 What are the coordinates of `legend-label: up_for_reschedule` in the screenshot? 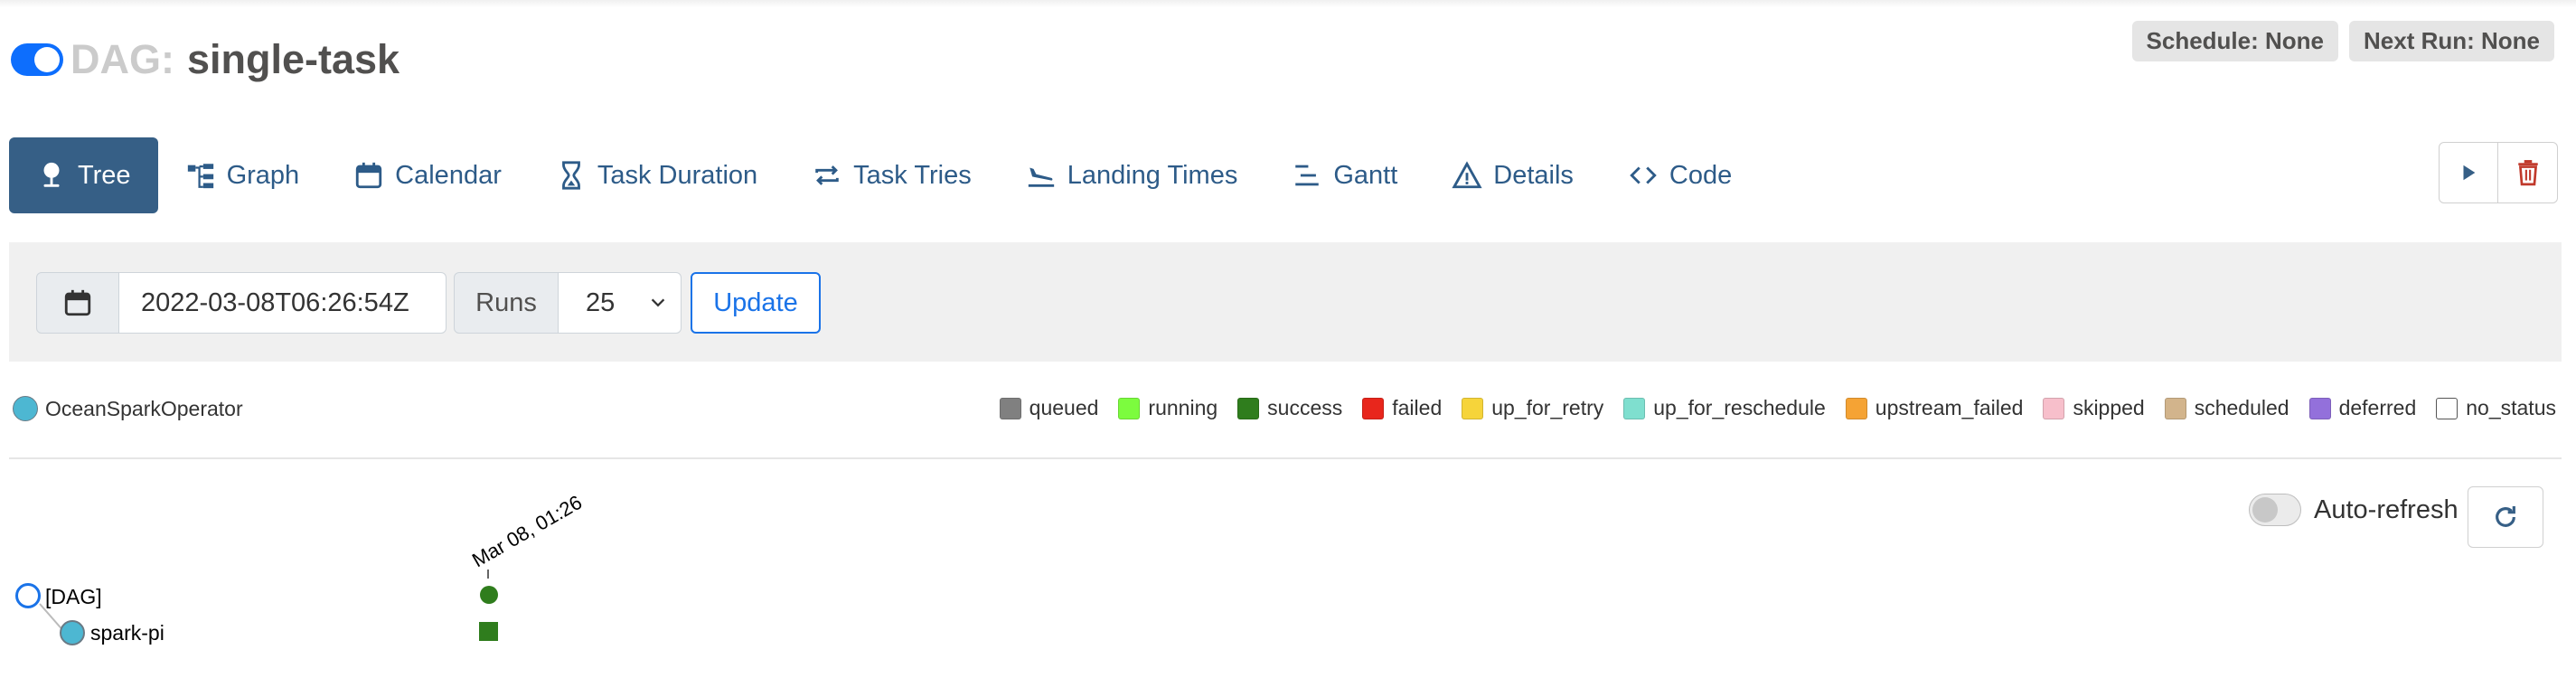 It's located at (1740, 407).